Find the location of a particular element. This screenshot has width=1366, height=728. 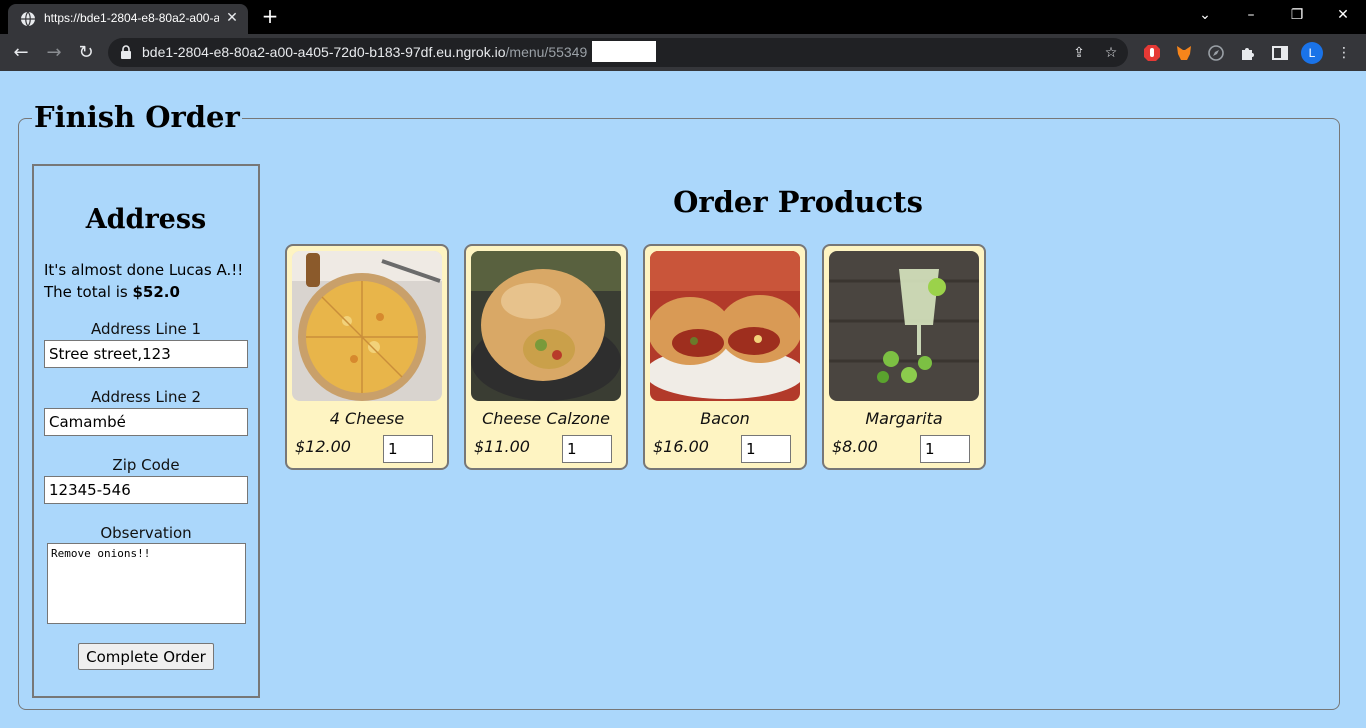

share-icon: ⇪ is located at coordinates (1079, 53).